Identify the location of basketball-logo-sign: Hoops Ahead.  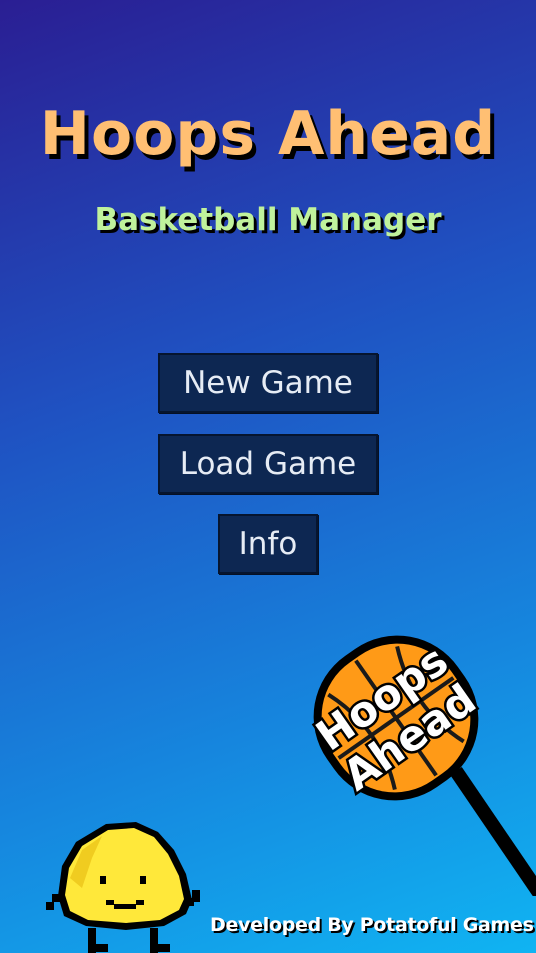
(420, 764).